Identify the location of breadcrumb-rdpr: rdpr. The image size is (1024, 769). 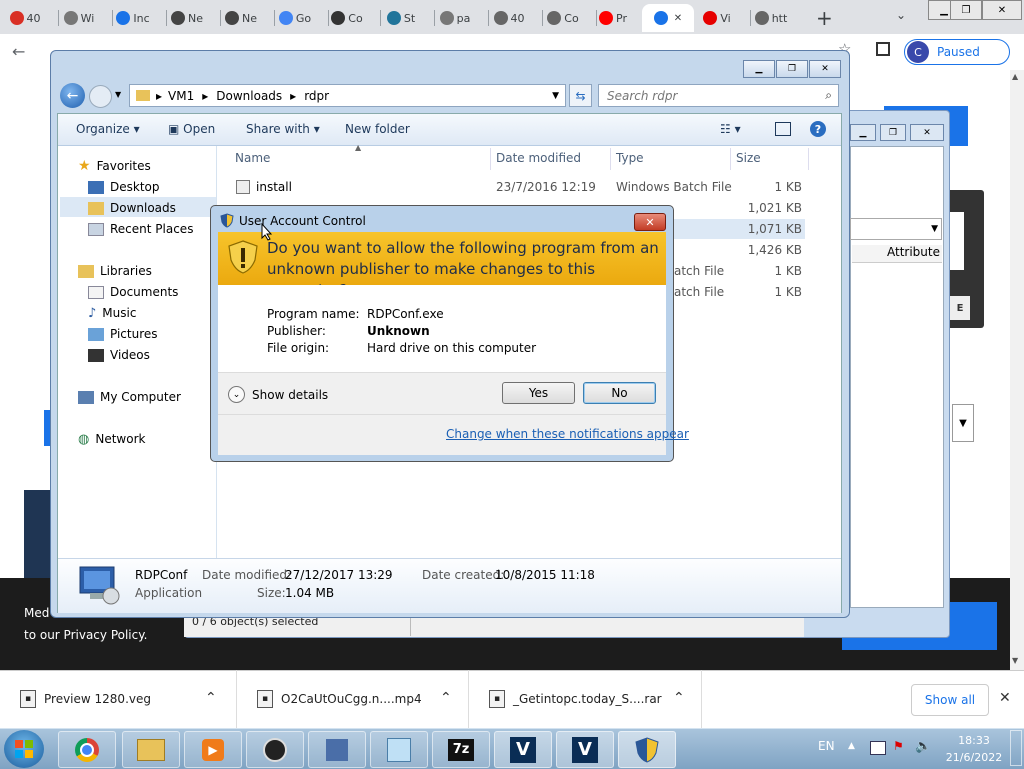
(316, 96).